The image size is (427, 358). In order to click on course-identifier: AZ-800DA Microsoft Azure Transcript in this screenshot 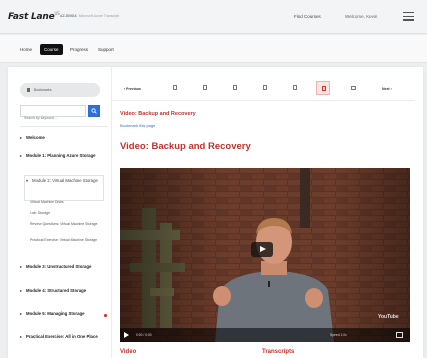, I will do `click(89, 16)`.